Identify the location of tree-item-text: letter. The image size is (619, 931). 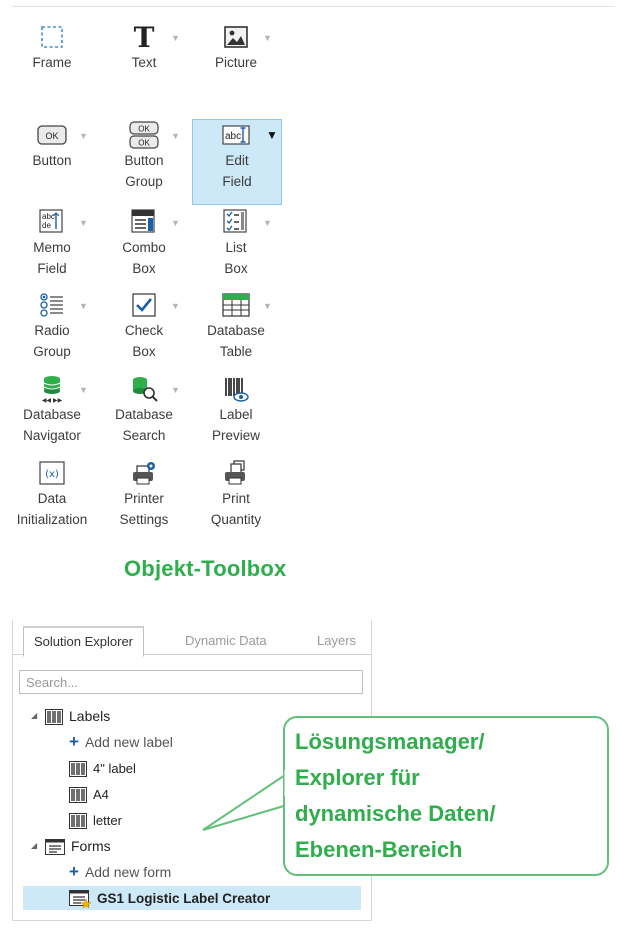
(107, 820).